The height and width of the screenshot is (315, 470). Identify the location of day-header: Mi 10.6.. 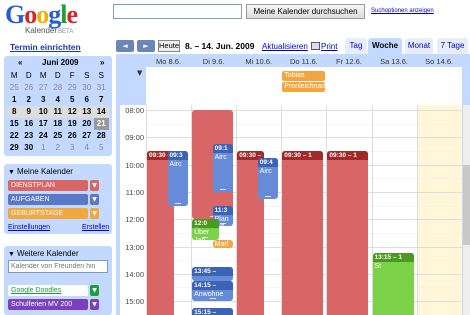
(258, 62).